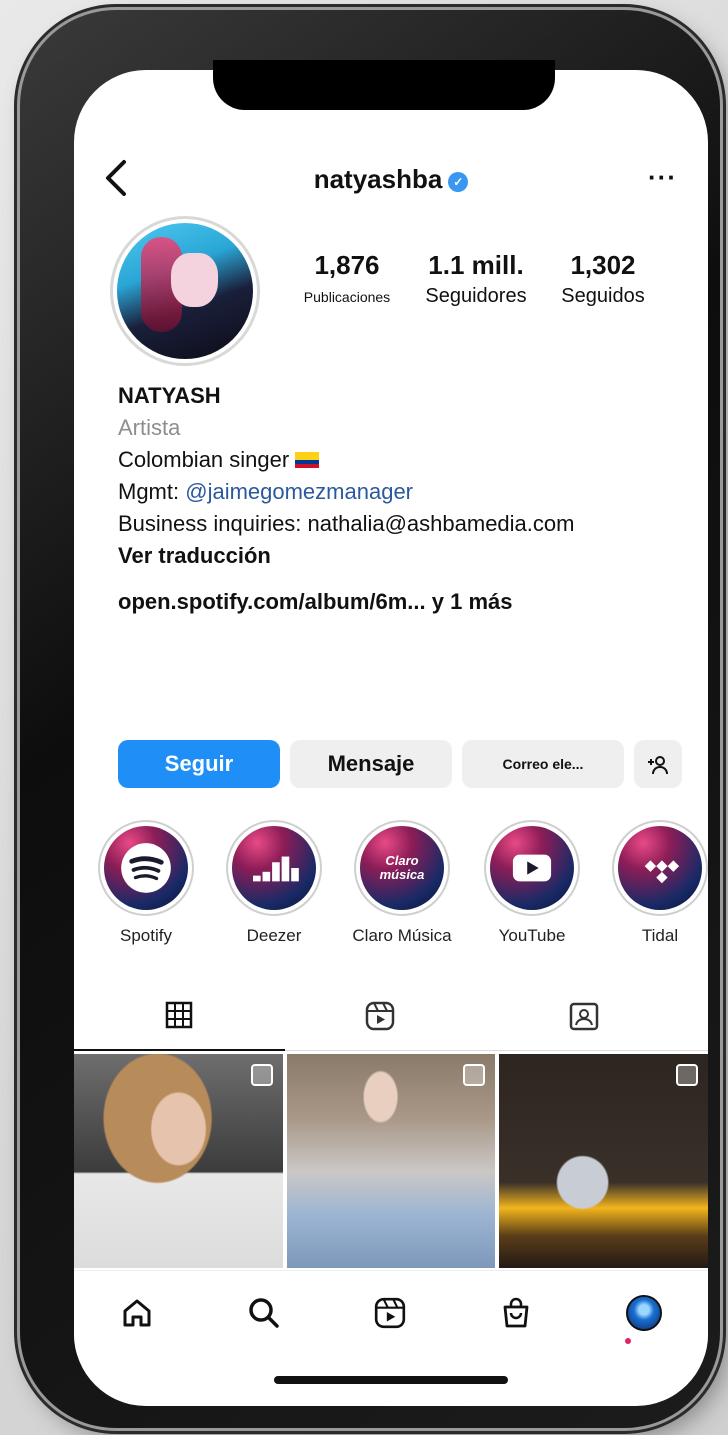 Image resolution: width=728 pixels, height=1435 pixels. Describe the element at coordinates (532, 935) in the screenshot. I see `highlight-label: YouTube` at that location.